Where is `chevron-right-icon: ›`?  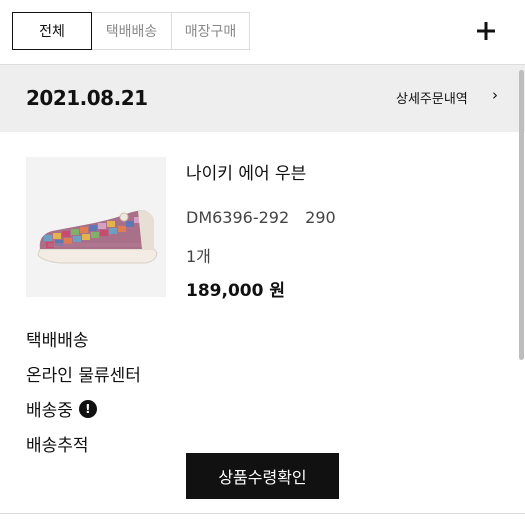 chevron-right-icon: › is located at coordinates (495, 95).